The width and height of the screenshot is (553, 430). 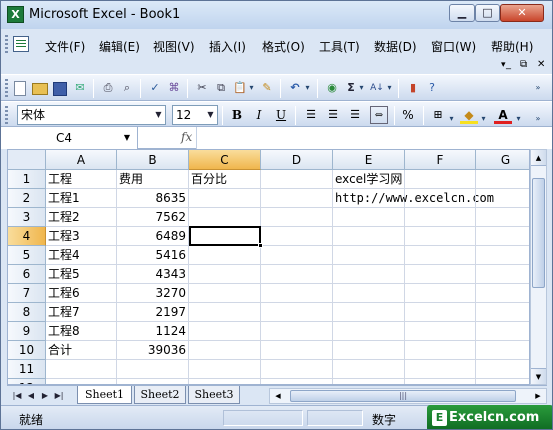 What do you see at coordinates (153, 160) in the screenshot?
I see `column-header-b: B` at bounding box center [153, 160].